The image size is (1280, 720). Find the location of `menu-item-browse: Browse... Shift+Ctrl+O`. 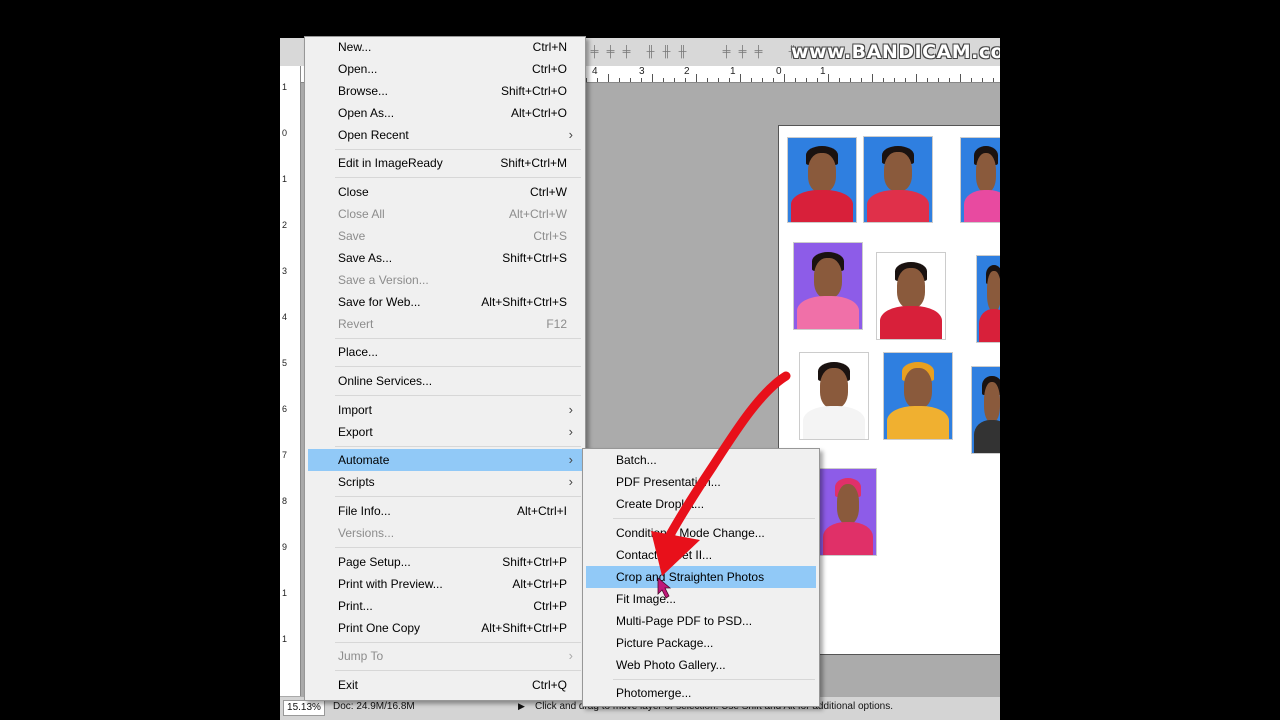

menu-item-browse: Browse... Shift+Ctrl+O is located at coordinates (445, 91).